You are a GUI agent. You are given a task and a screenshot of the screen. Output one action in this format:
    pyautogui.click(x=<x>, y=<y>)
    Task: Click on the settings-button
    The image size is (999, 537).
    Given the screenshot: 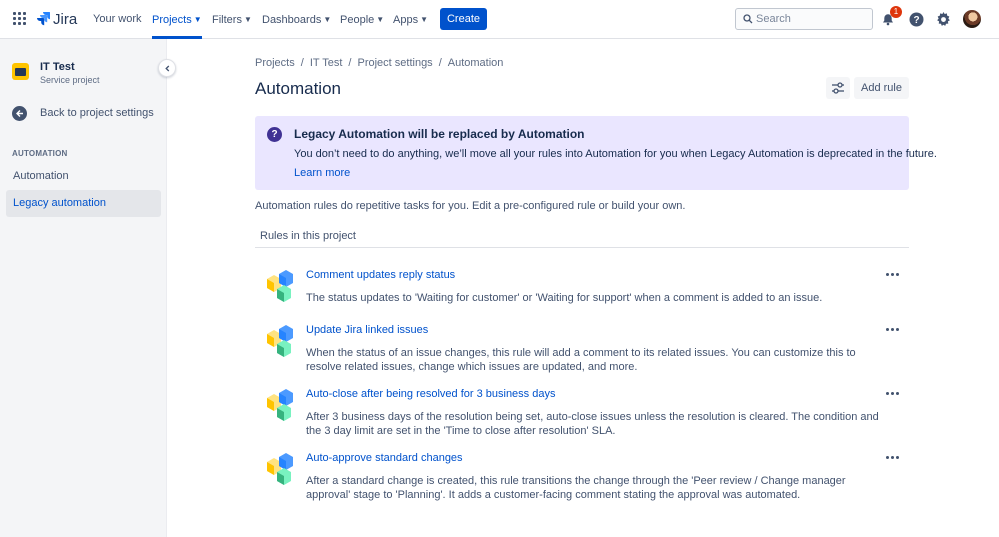 What is the action you would take?
    pyautogui.click(x=943, y=19)
    